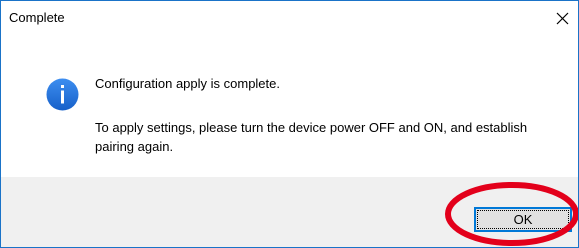 This screenshot has height=248, width=579. What do you see at coordinates (523, 219) in the screenshot?
I see `ok-button: OK` at bounding box center [523, 219].